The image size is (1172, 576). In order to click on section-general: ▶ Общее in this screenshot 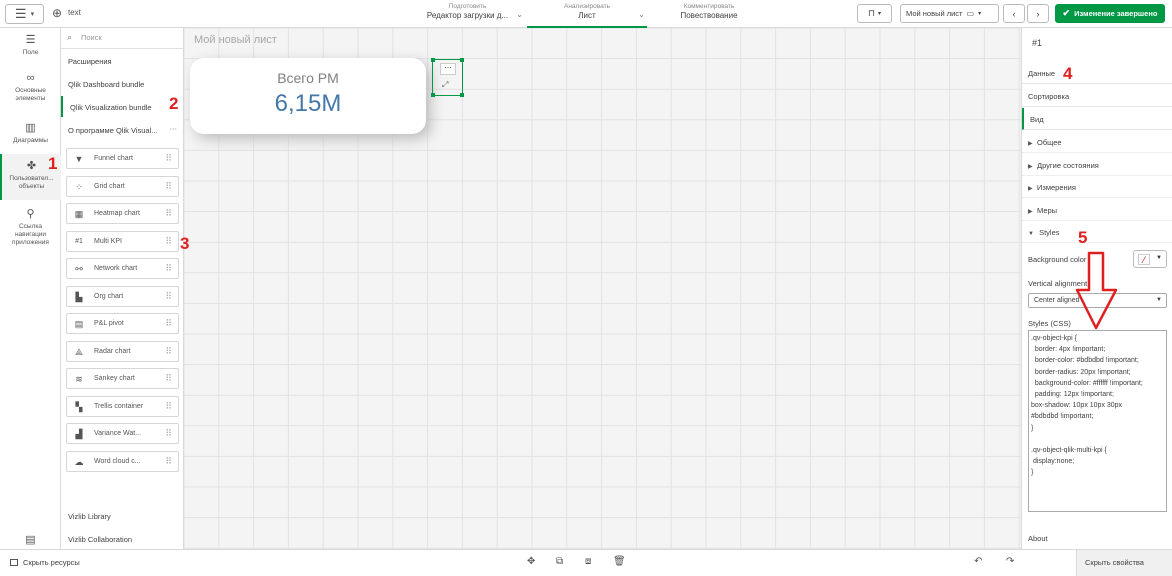, I will do `click(1097, 142)`.